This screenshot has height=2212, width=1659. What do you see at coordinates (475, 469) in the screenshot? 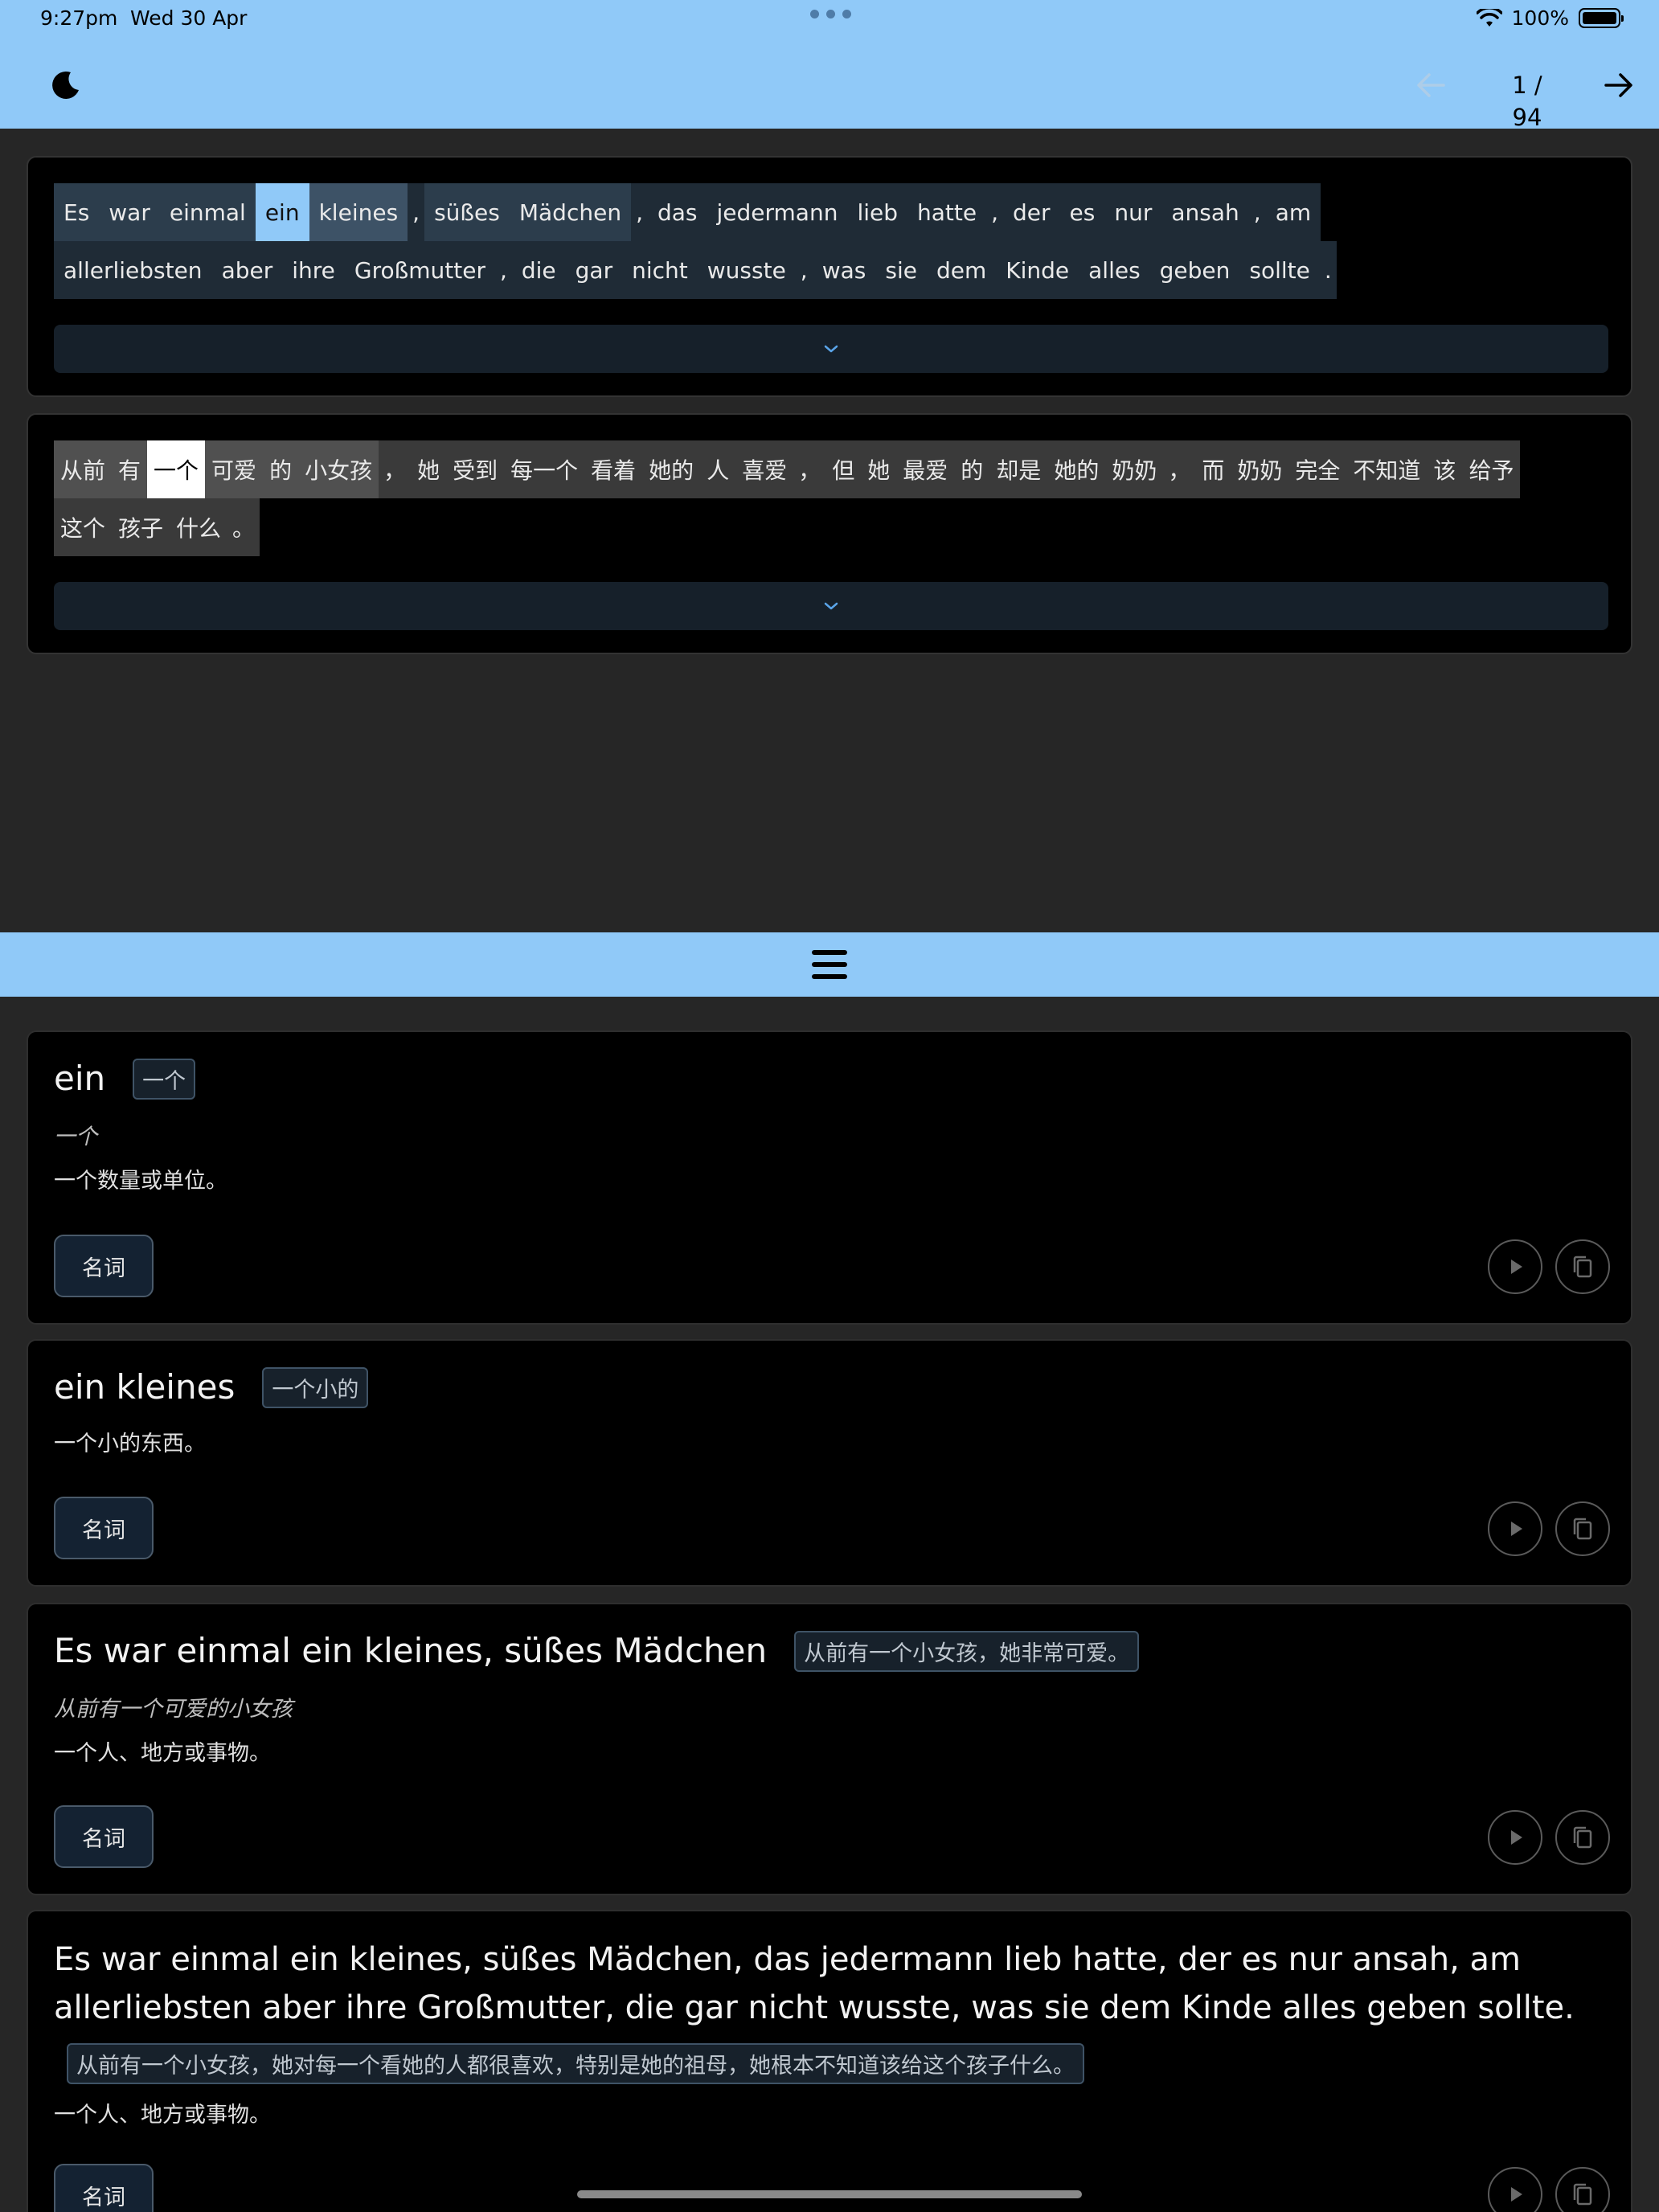
I see `translation-word-token: 受到` at bounding box center [475, 469].